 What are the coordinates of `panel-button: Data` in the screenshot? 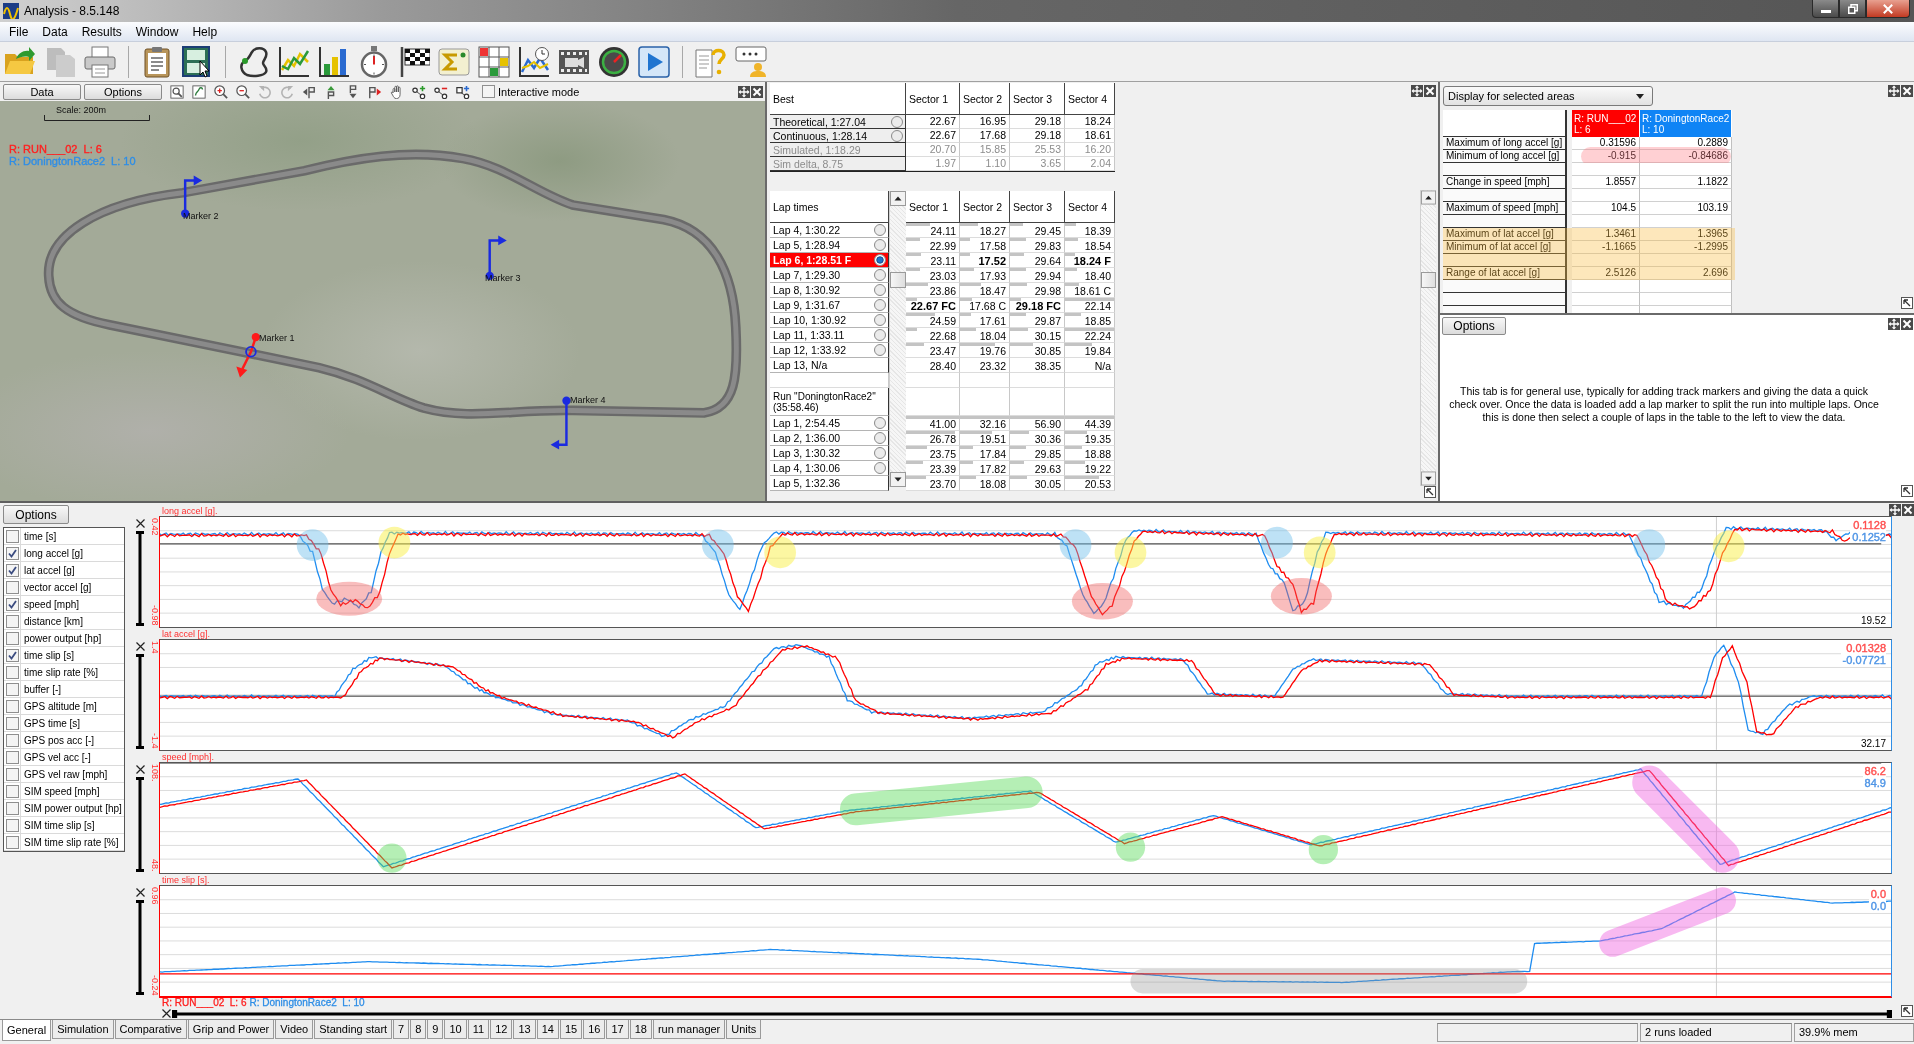 It's located at (42, 91).